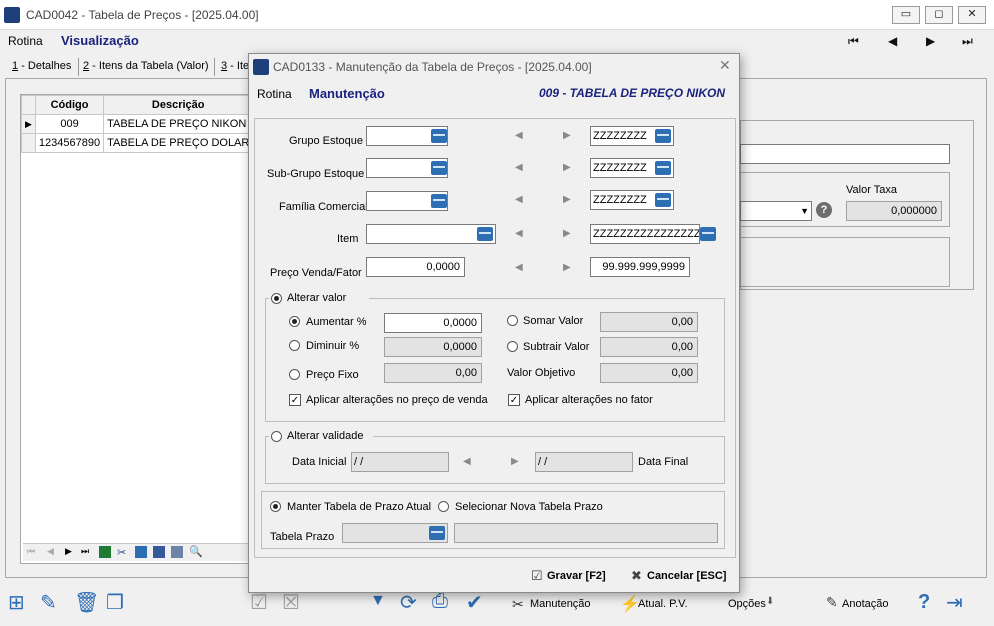  What do you see at coordinates (177, 552) in the screenshot?
I see `report-icon` at bounding box center [177, 552].